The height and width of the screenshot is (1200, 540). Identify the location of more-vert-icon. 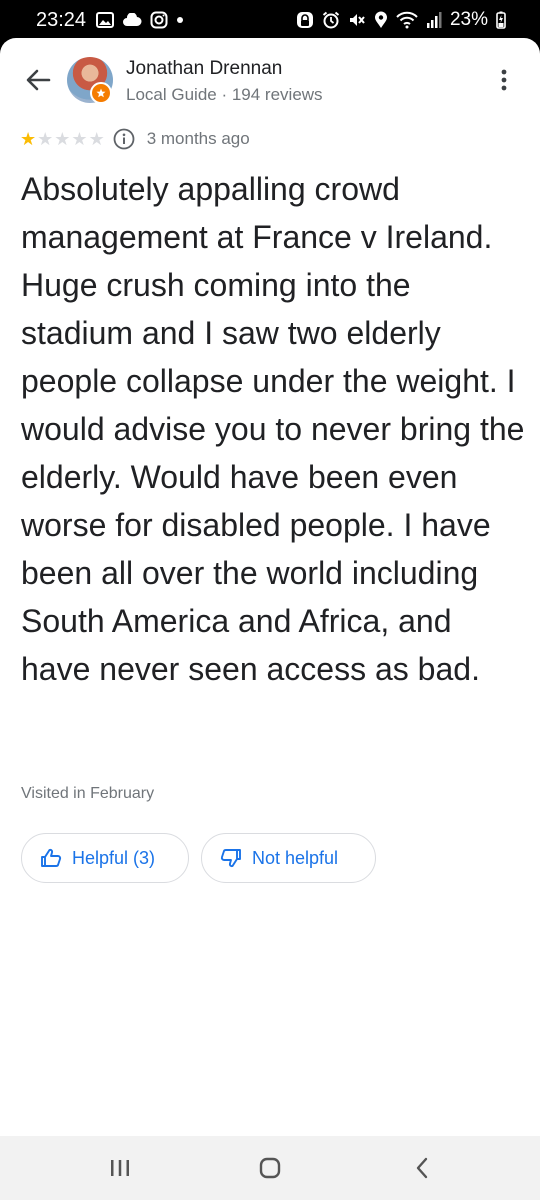
(504, 80).